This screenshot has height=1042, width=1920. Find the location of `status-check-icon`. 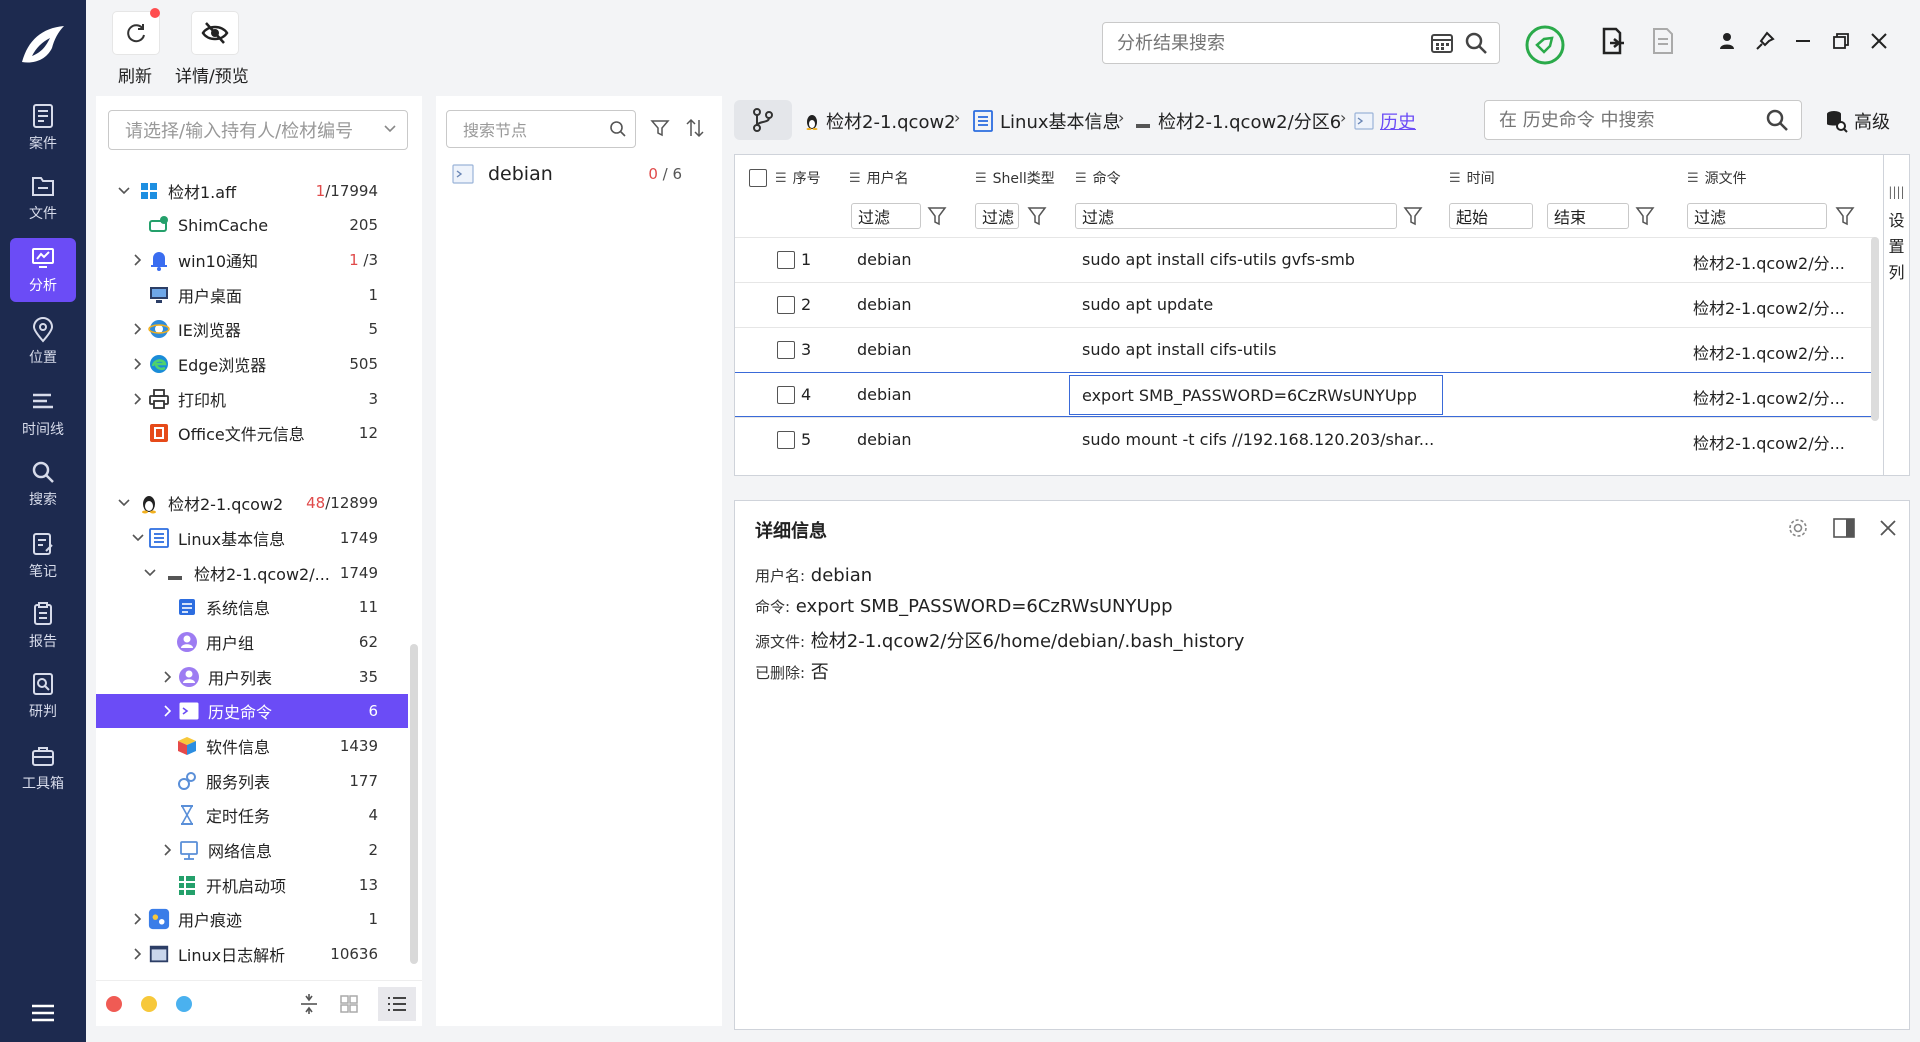

status-check-icon is located at coordinates (1545, 45).